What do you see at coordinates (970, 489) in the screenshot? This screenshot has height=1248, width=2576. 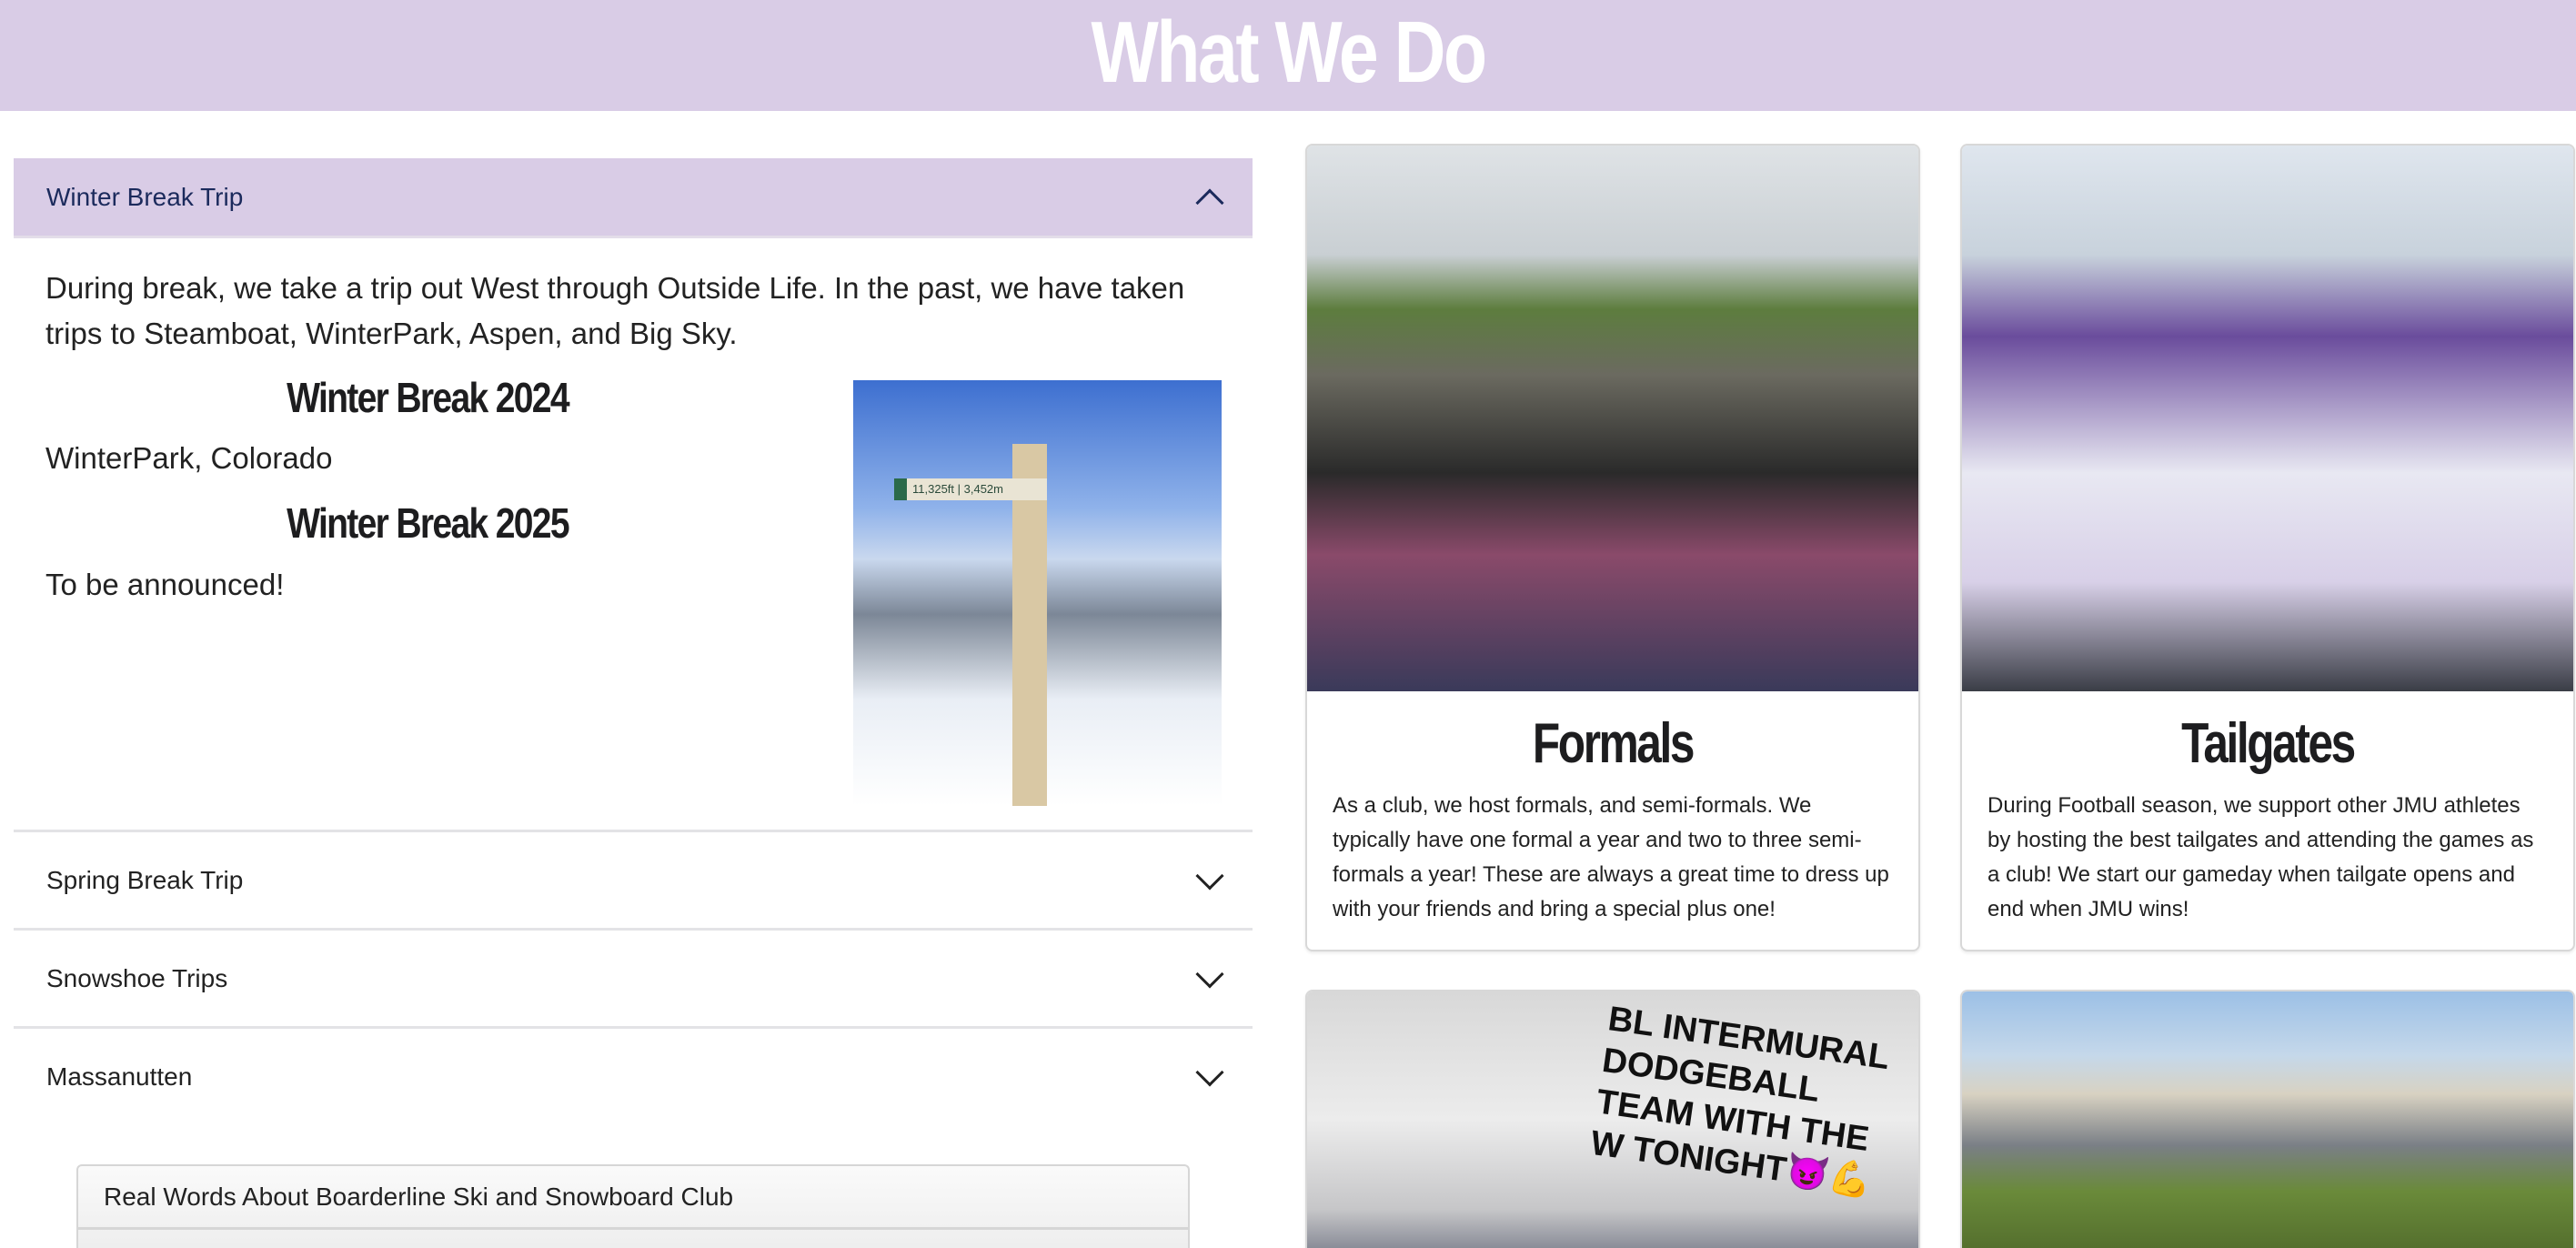 I see `photo-sign: 11,325ft | 3,452m` at bounding box center [970, 489].